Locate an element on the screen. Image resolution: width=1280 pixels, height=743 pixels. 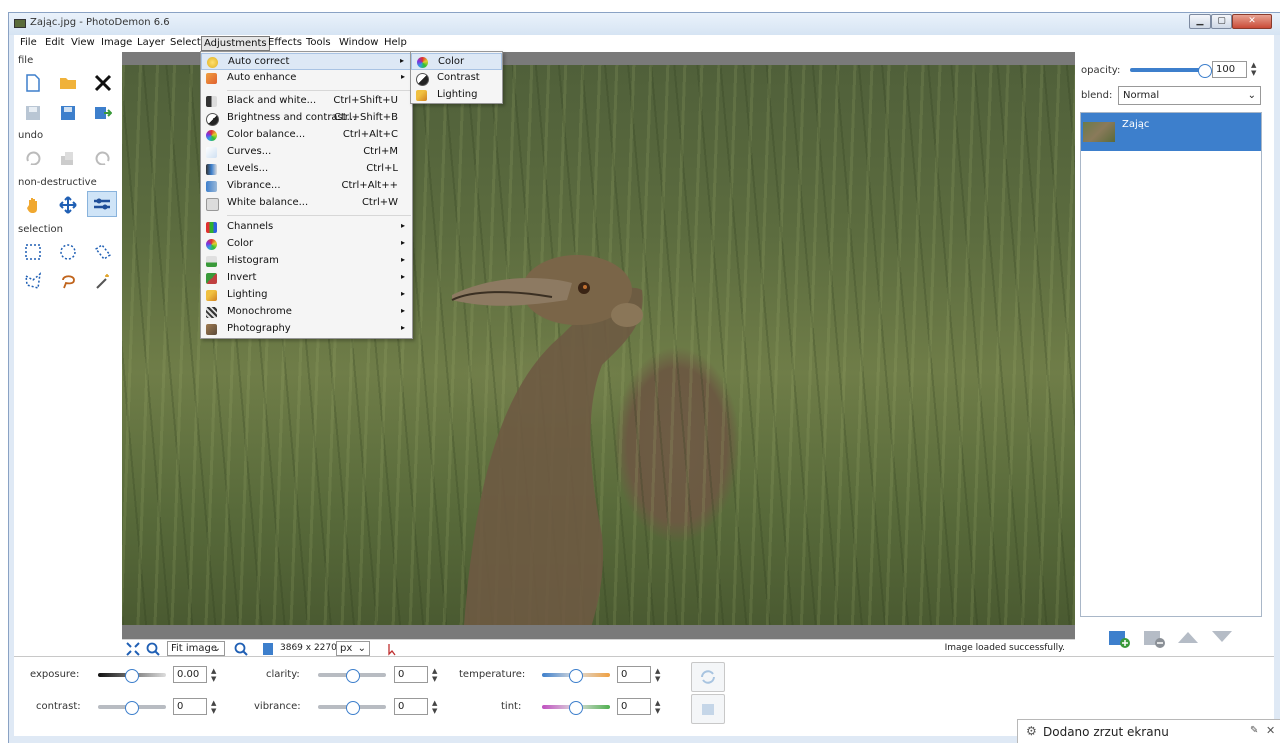
menu-image: Image is located at coordinates (116, 42).